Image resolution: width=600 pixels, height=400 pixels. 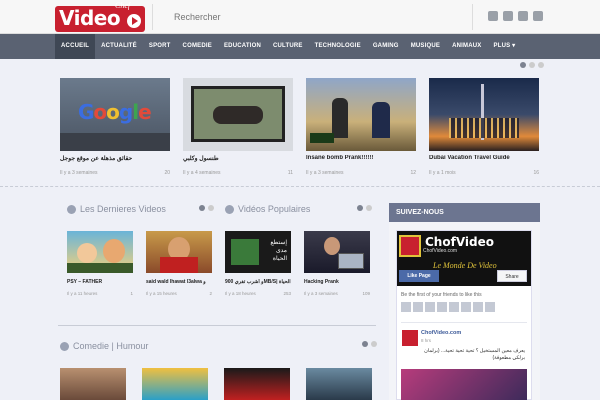 What do you see at coordinates (425, 46) in the screenshot?
I see `nav-item-musique: MUSIQUE` at bounding box center [425, 46].